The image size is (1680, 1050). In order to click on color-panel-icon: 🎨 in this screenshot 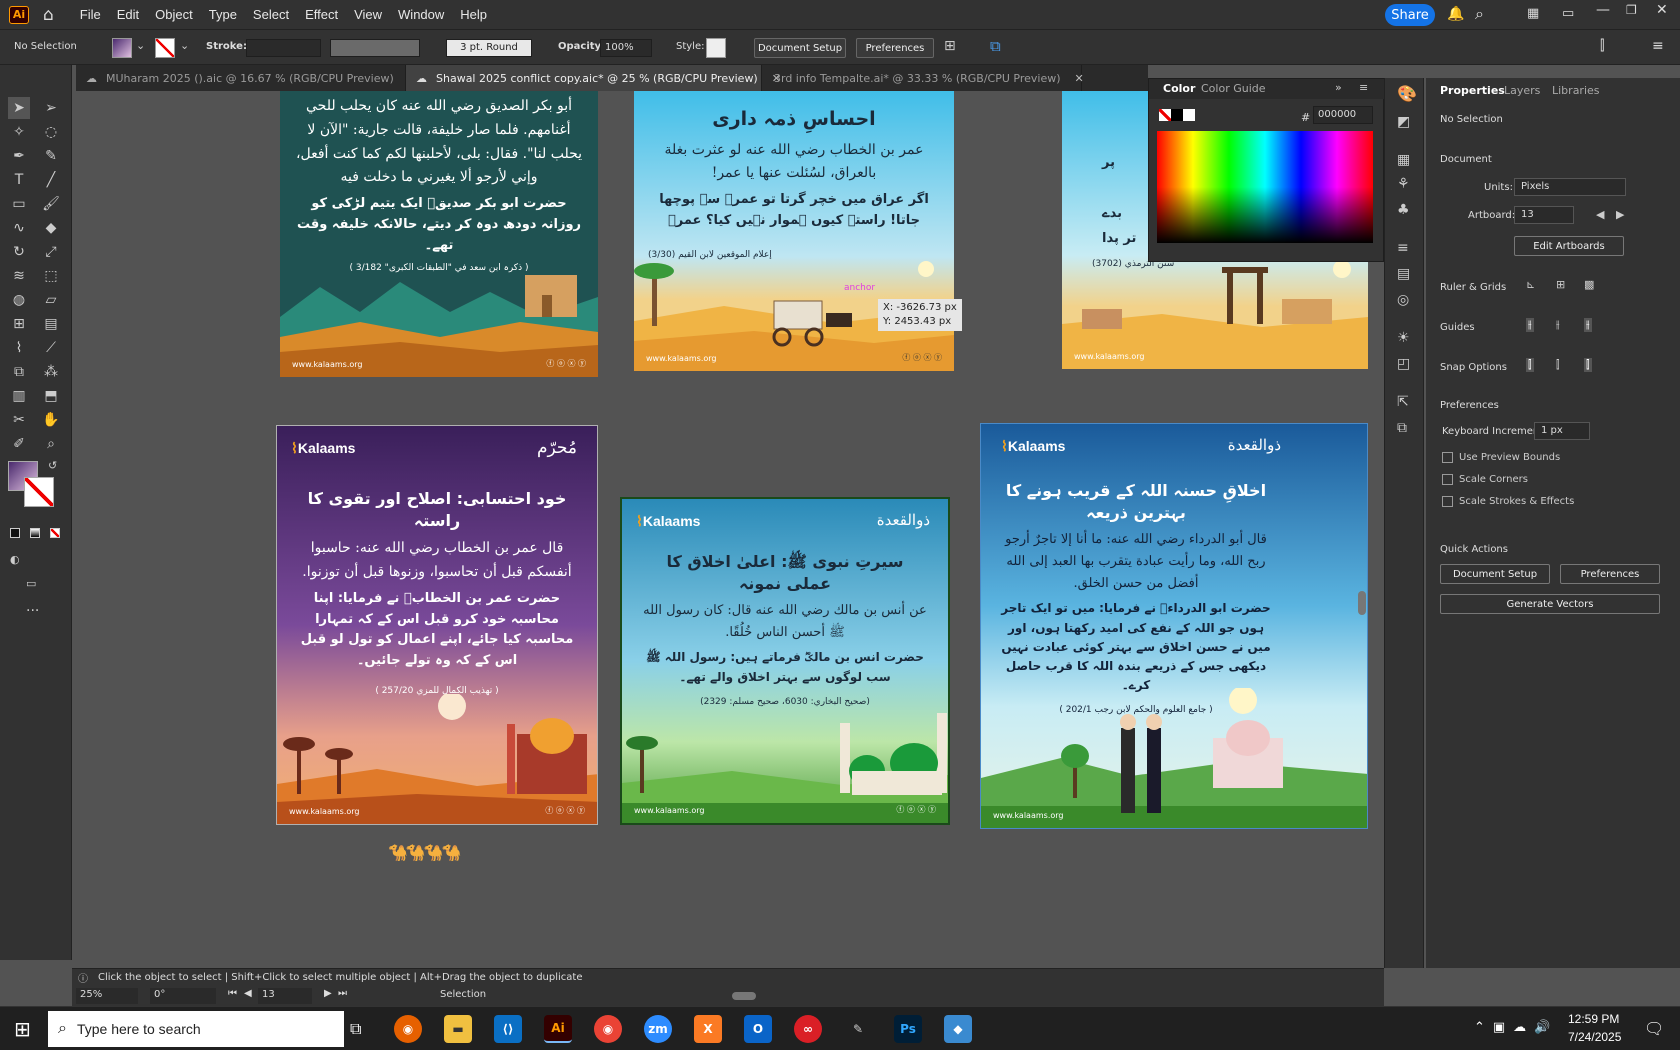, I will do `click(1407, 93)`.